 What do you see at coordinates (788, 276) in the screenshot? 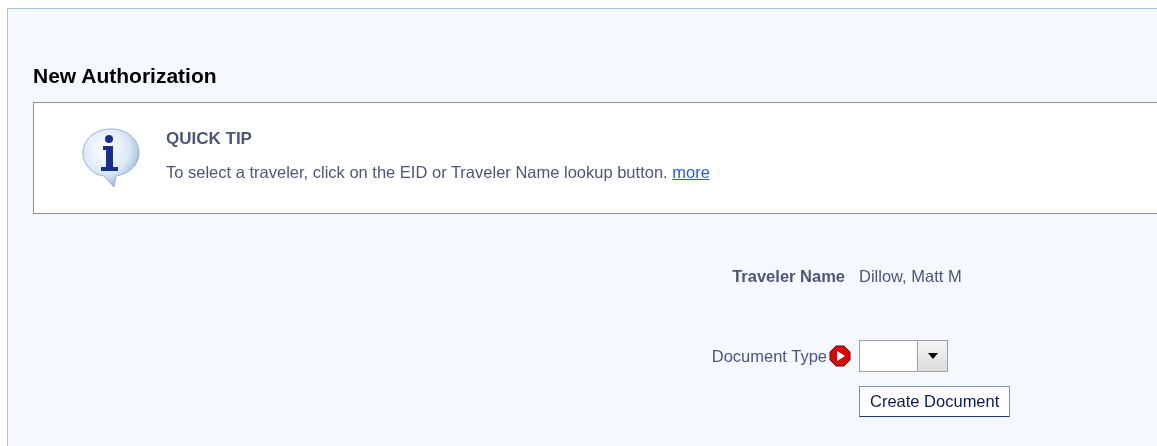
I see `field-label: Traveler Name` at bounding box center [788, 276].